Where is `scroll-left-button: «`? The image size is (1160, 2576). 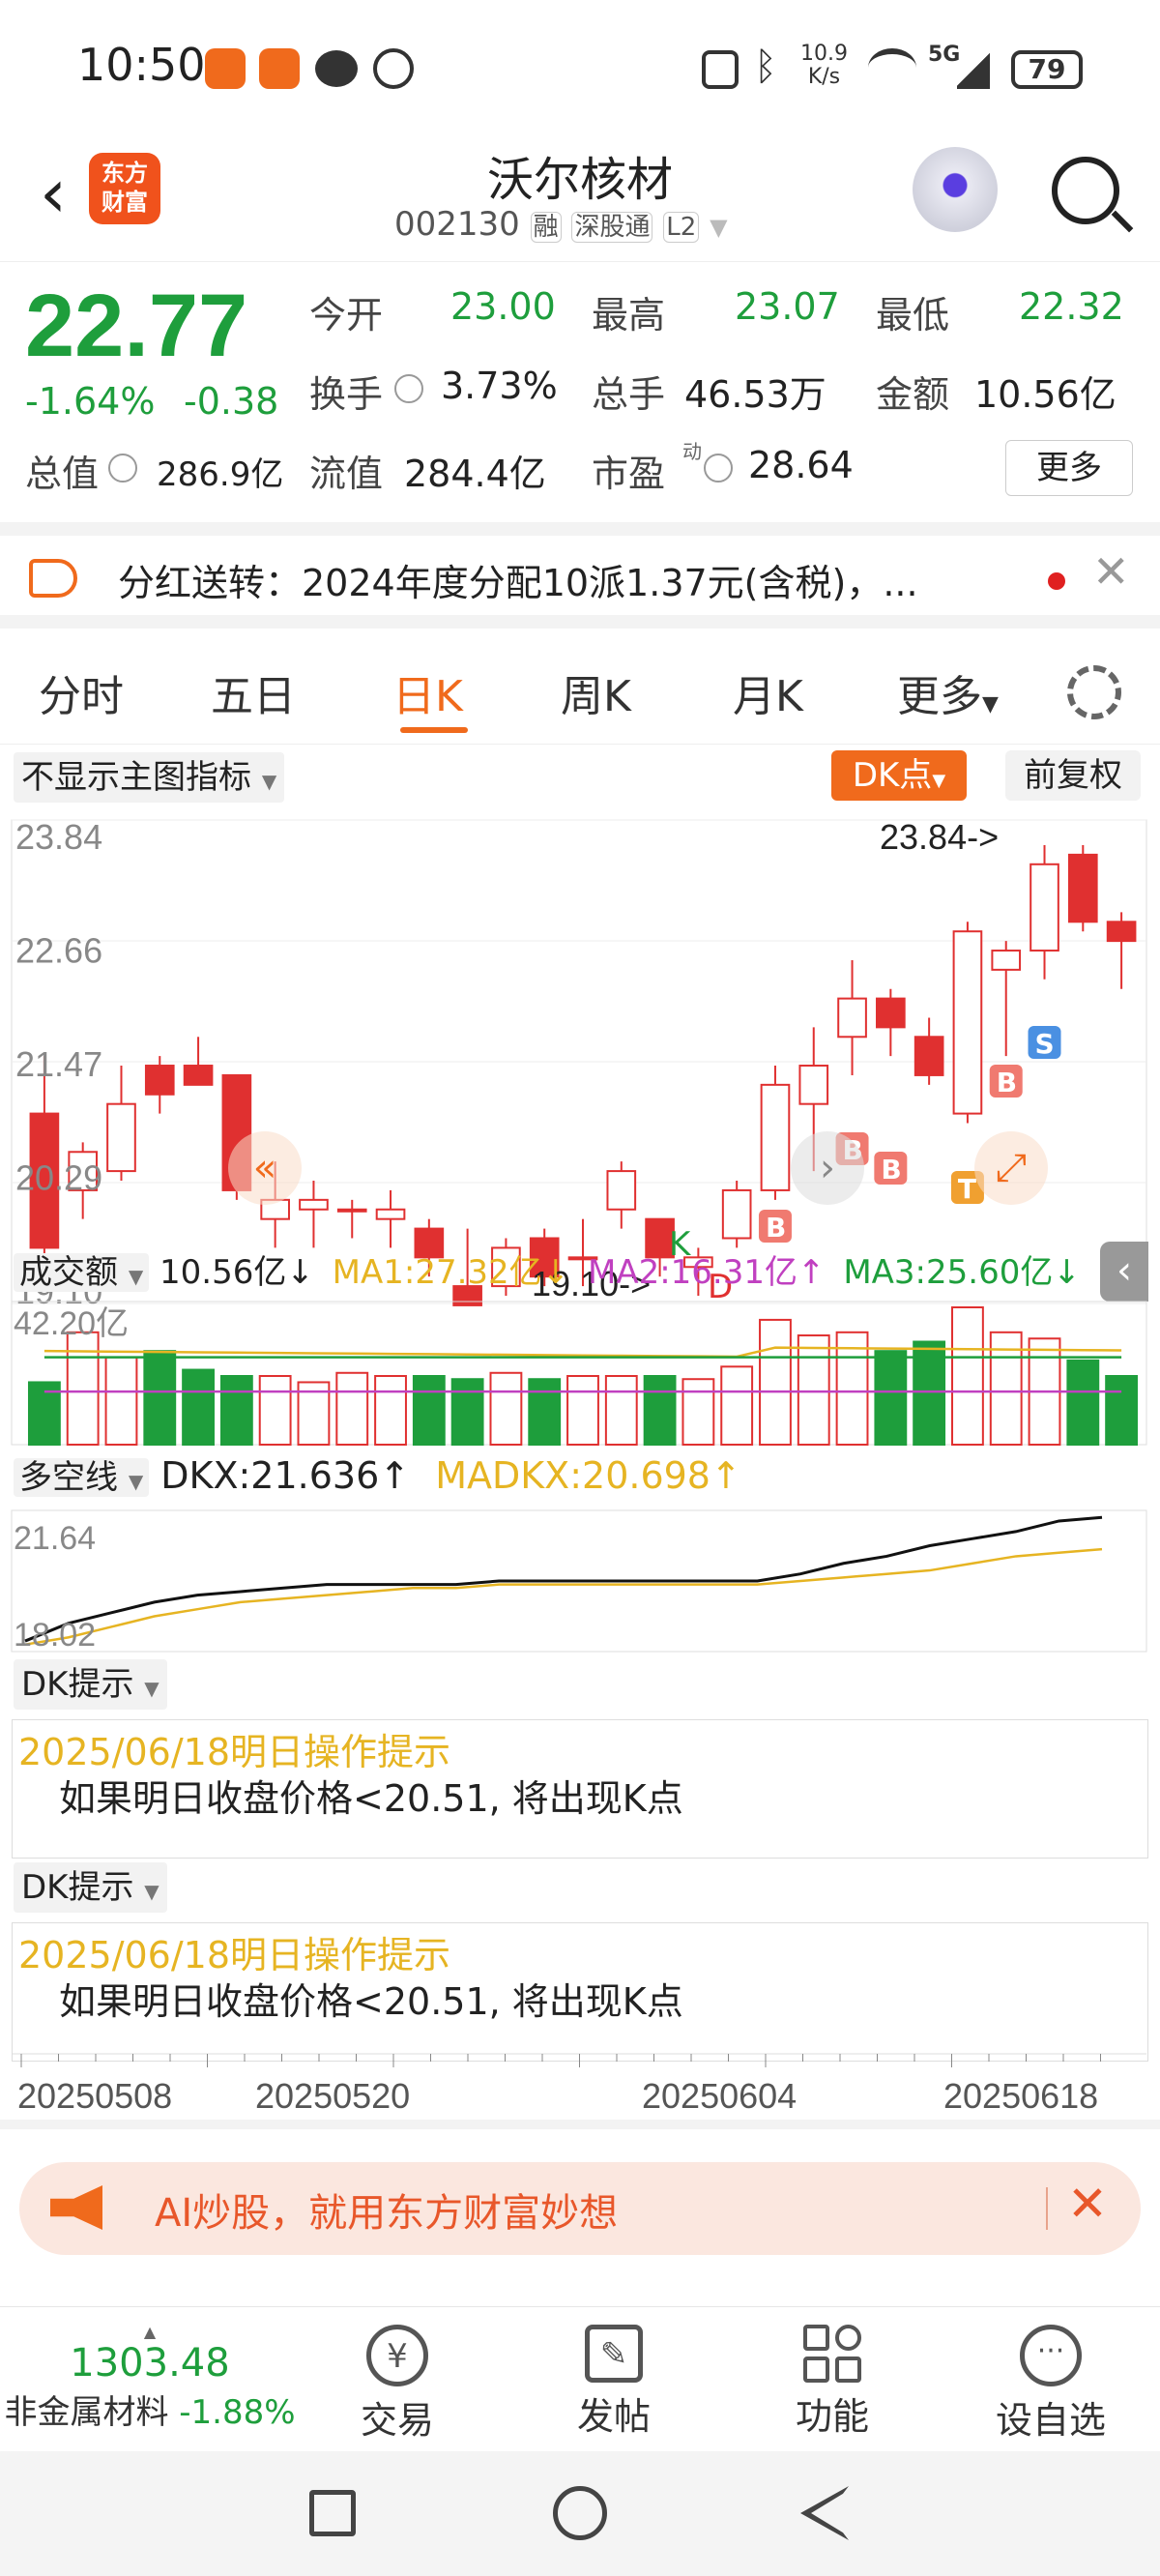 scroll-left-button: « is located at coordinates (265, 1168).